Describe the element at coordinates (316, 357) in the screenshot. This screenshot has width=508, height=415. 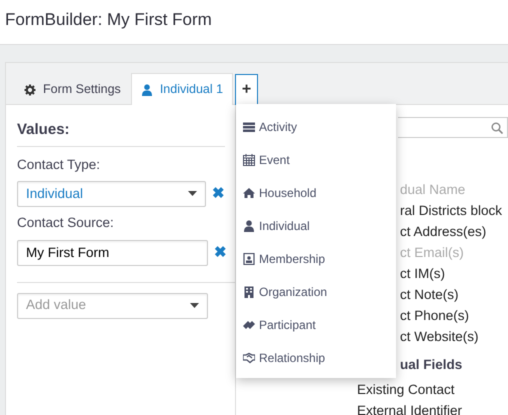
I see `menu-item: Relationship` at that location.